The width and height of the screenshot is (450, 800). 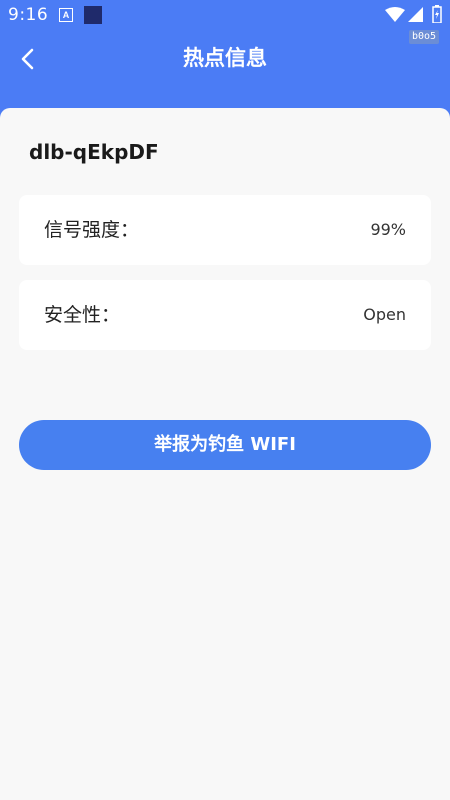 I want to click on signal-strength-value: 99%, so click(x=388, y=229).